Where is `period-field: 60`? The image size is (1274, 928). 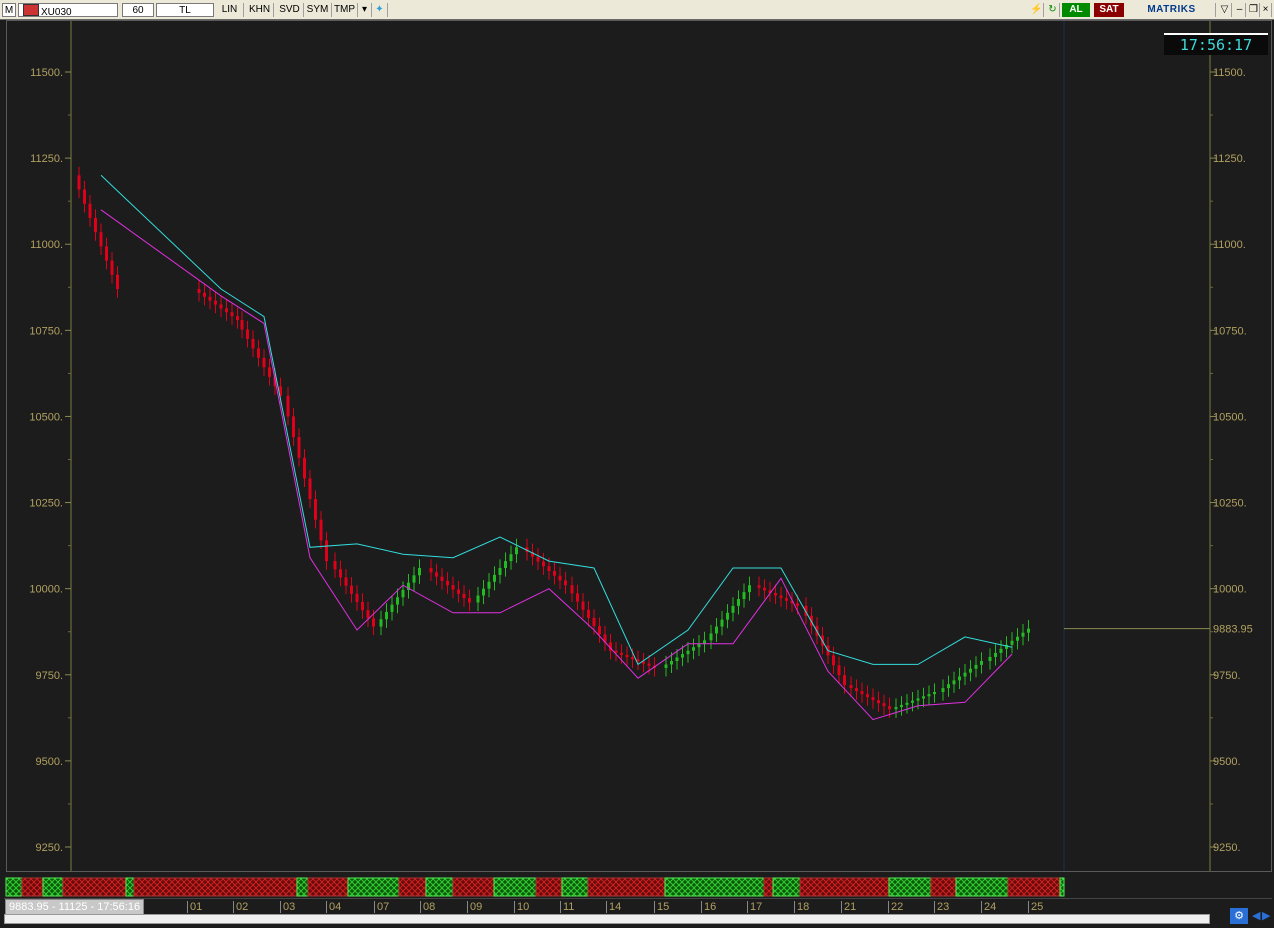
period-field: 60 is located at coordinates (138, 10).